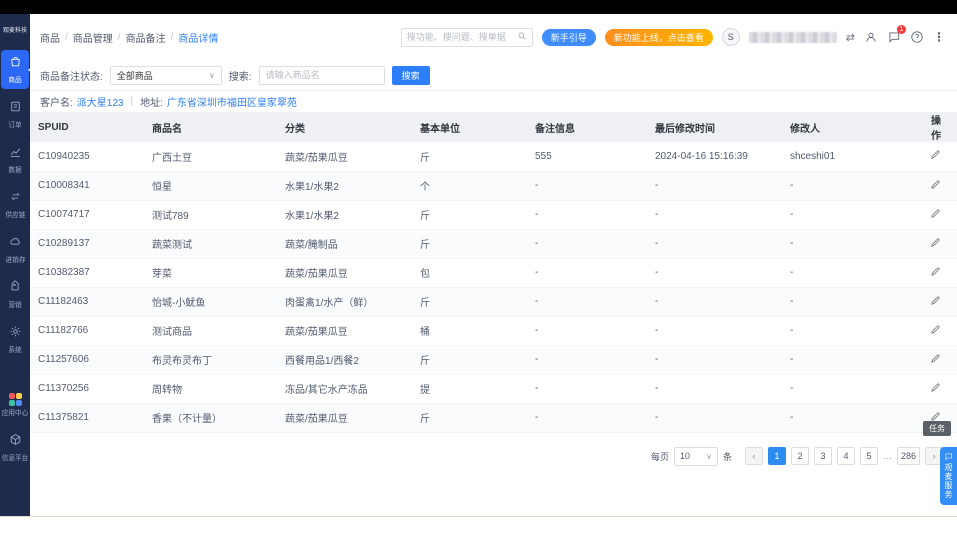  I want to click on breadcrumb-item: 商品备注, so click(146, 37).